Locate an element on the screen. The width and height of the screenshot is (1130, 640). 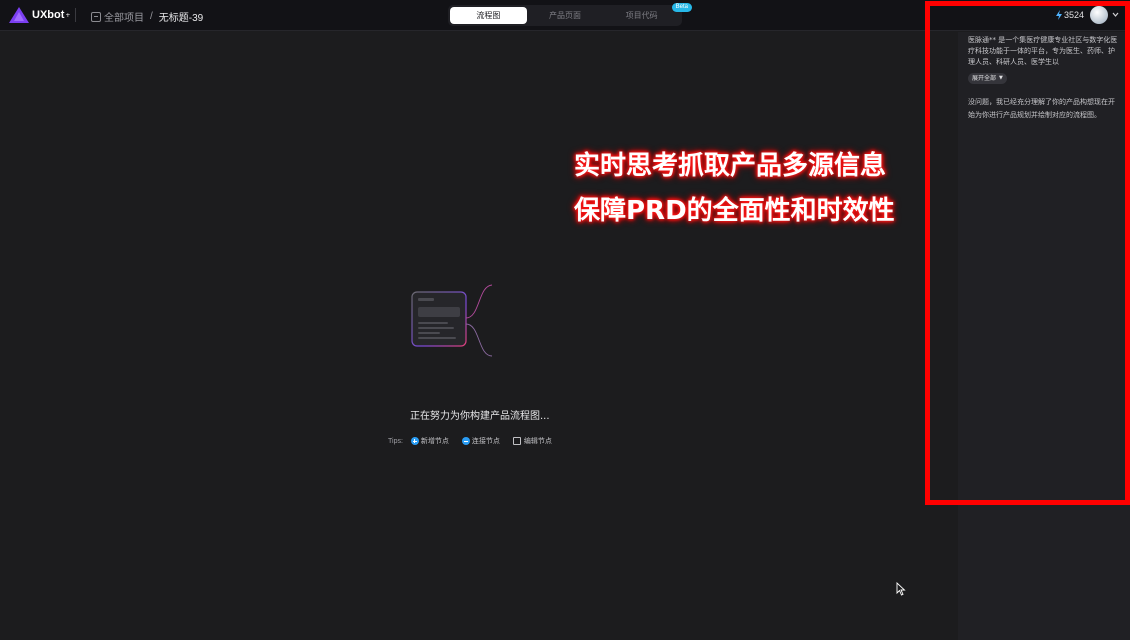
header-divider is located at coordinates (75, 15).